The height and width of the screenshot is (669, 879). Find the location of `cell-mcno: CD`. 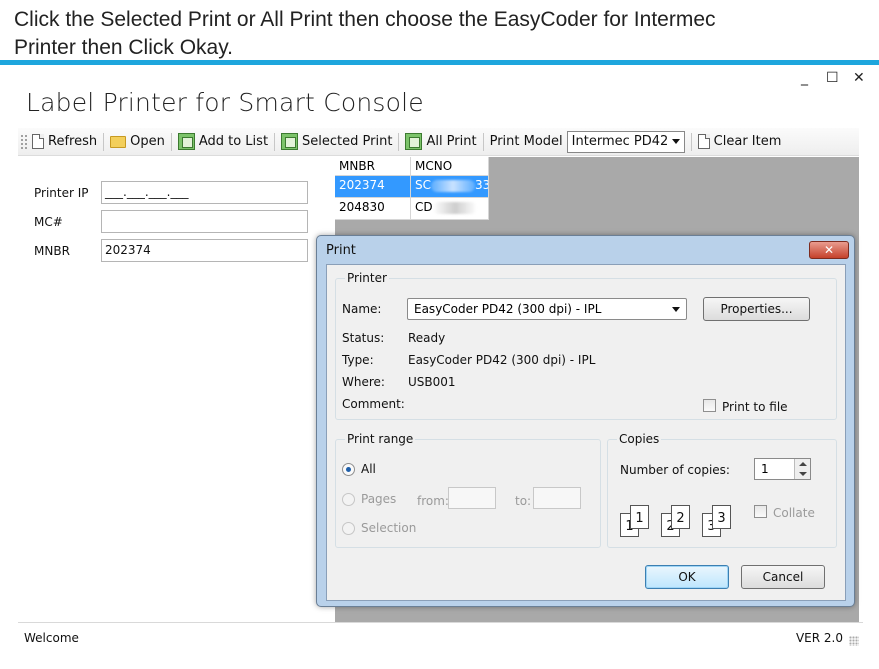

cell-mcno: CD is located at coordinates (450, 208).